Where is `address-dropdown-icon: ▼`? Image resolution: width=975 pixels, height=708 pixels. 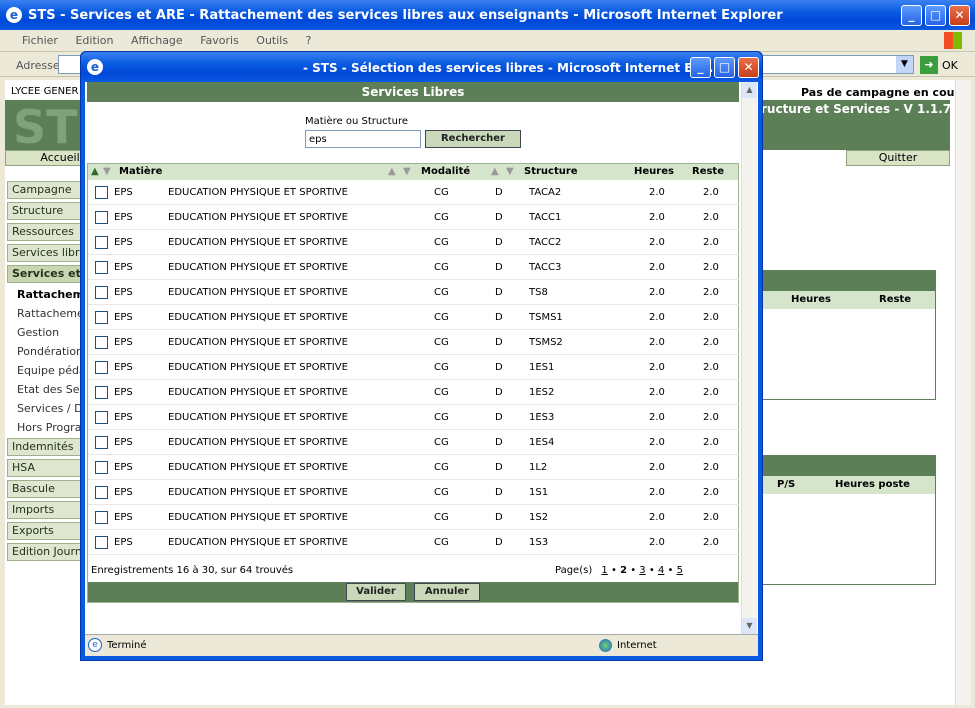 address-dropdown-icon: ▼ is located at coordinates (904, 64).